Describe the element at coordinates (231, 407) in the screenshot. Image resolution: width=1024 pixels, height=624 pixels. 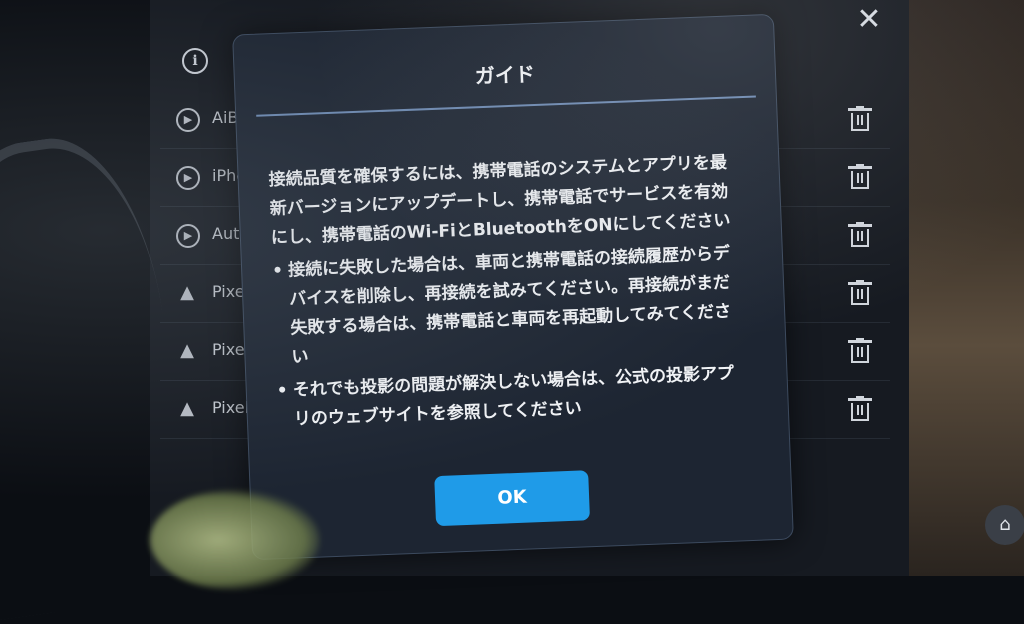
I see `device-name: Pixel` at that location.